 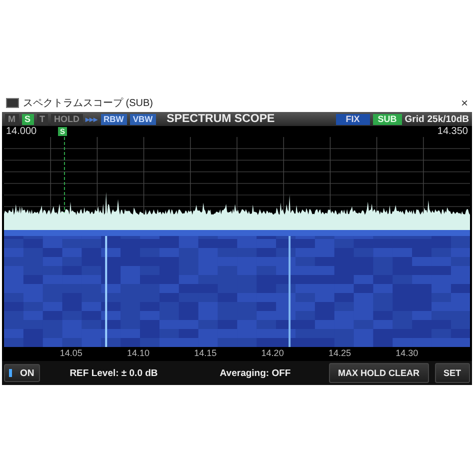 I want to click on end-frequency: 14.350, so click(x=452, y=131).